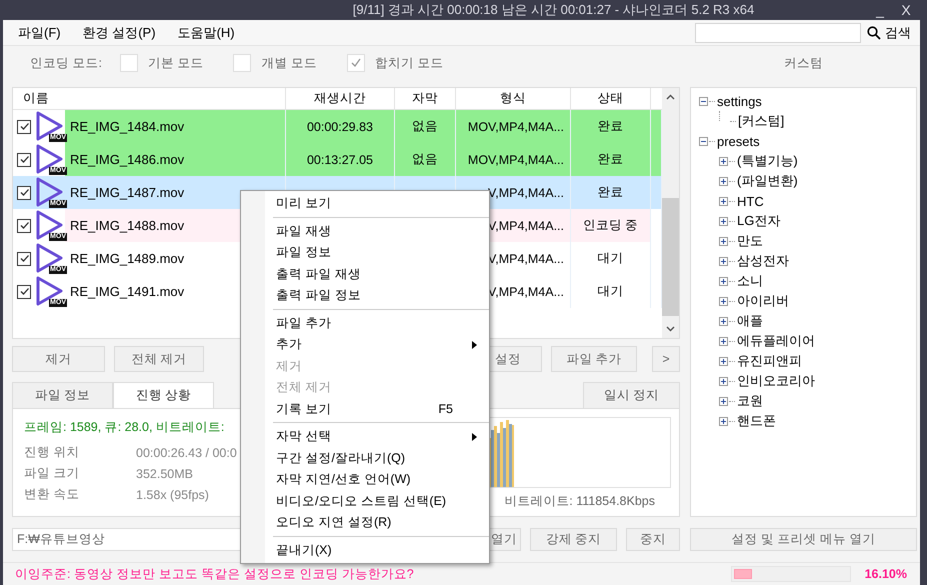  What do you see at coordinates (164, 473) in the screenshot?
I see `stat-value: 352.50MB` at bounding box center [164, 473].